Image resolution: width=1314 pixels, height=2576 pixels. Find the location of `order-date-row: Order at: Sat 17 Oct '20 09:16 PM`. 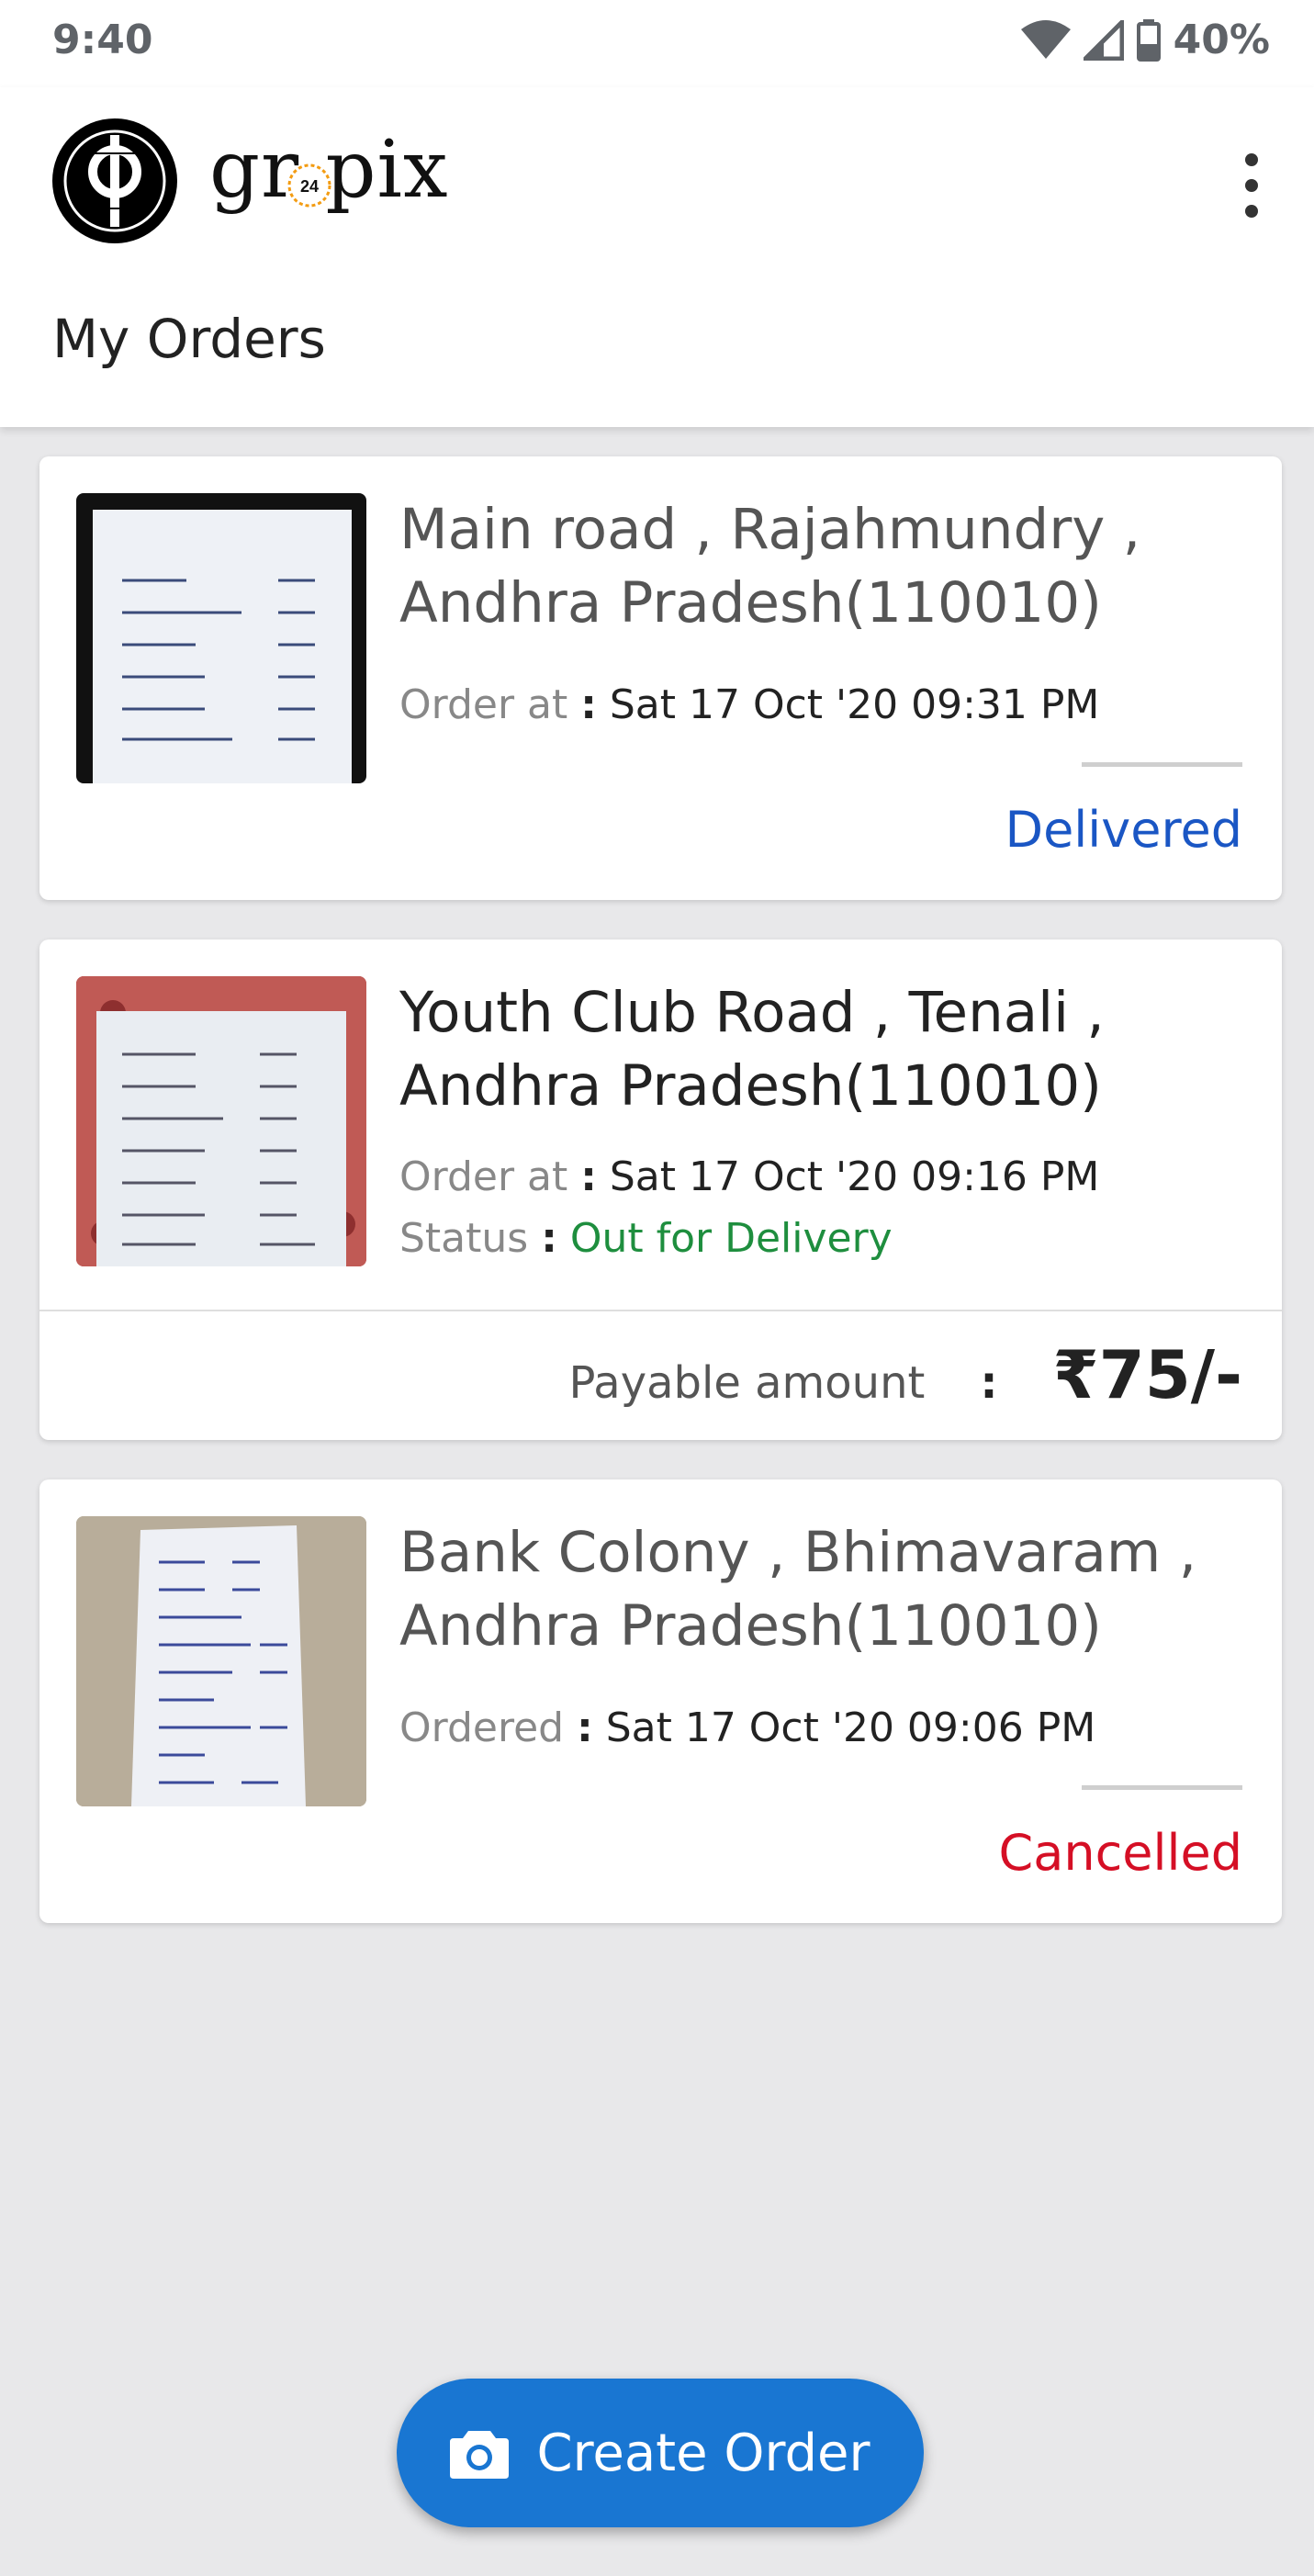

order-date-row: Order at: Sat 17 Oct '20 09:16 PM is located at coordinates (749, 1176).